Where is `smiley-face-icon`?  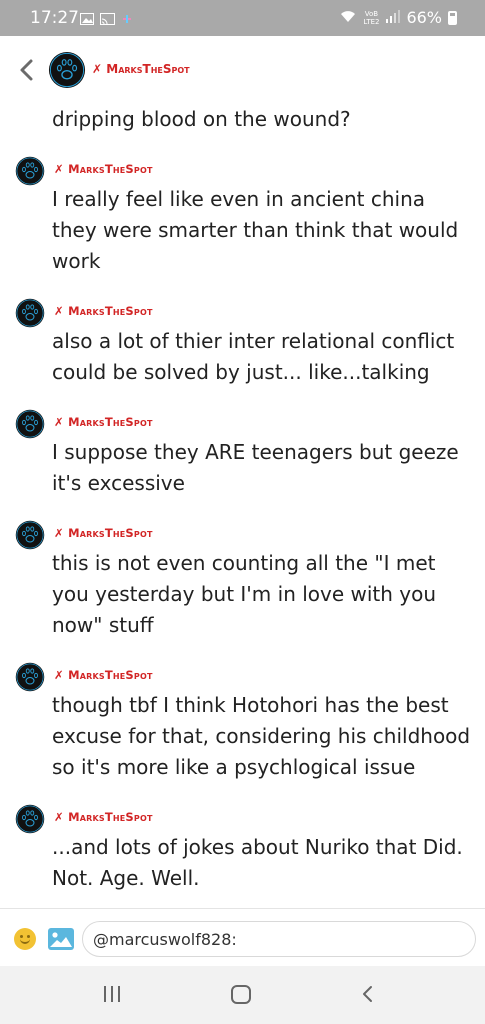
smiley-face-icon is located at coordinates (25, 941).